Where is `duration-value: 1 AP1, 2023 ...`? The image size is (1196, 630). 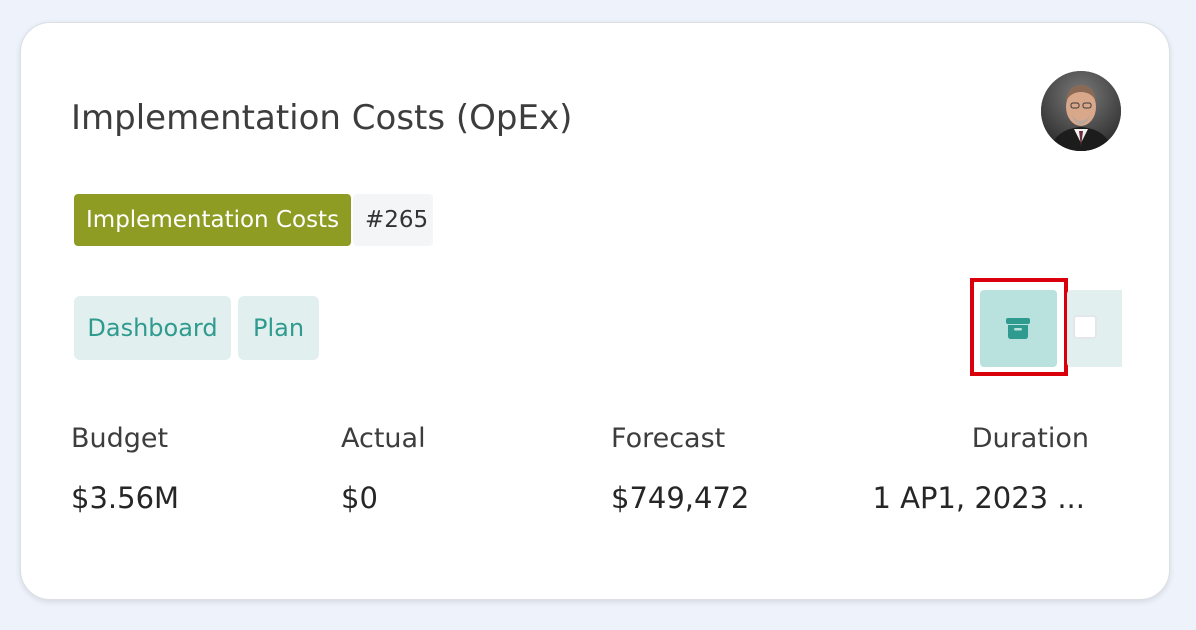 duration-value: 1 AP1, 2023 ... is located at coordinates (978, 498).